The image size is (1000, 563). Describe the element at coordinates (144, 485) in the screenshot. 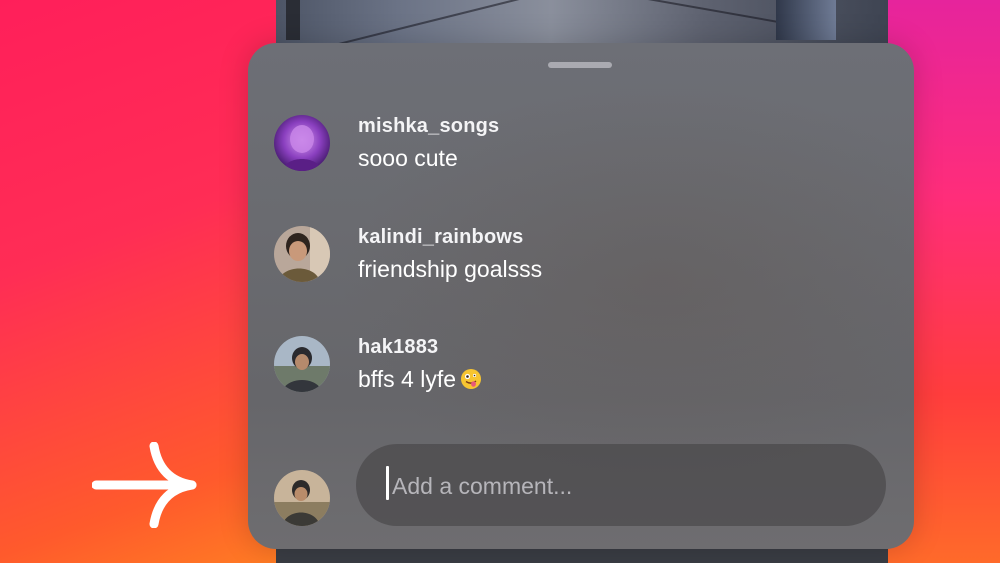

I see `right-arrow-icon` at that location.